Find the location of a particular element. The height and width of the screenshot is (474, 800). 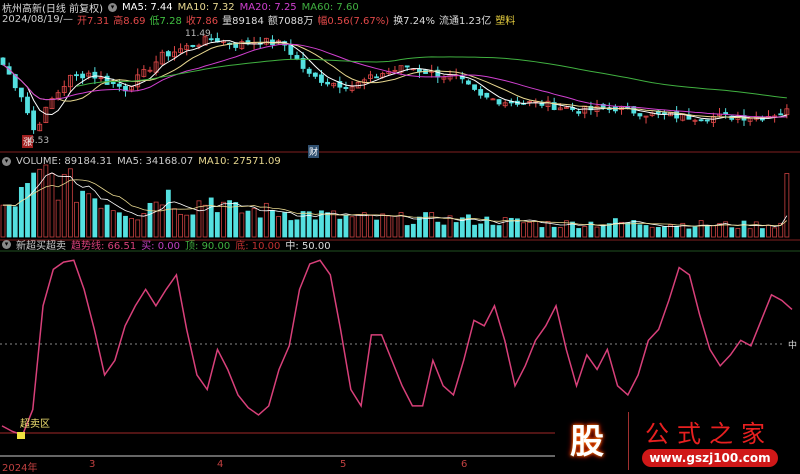

top-value: 顶: 90.00 is located at coordinates (208, 246).